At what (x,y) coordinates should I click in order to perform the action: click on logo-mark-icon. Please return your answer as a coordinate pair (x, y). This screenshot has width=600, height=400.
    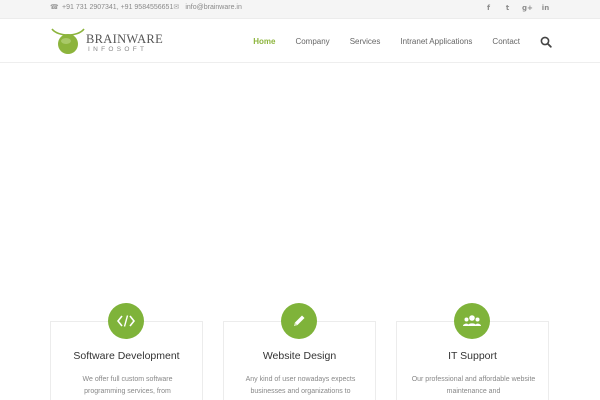
    Looking at the image, I should click on (68, 41).